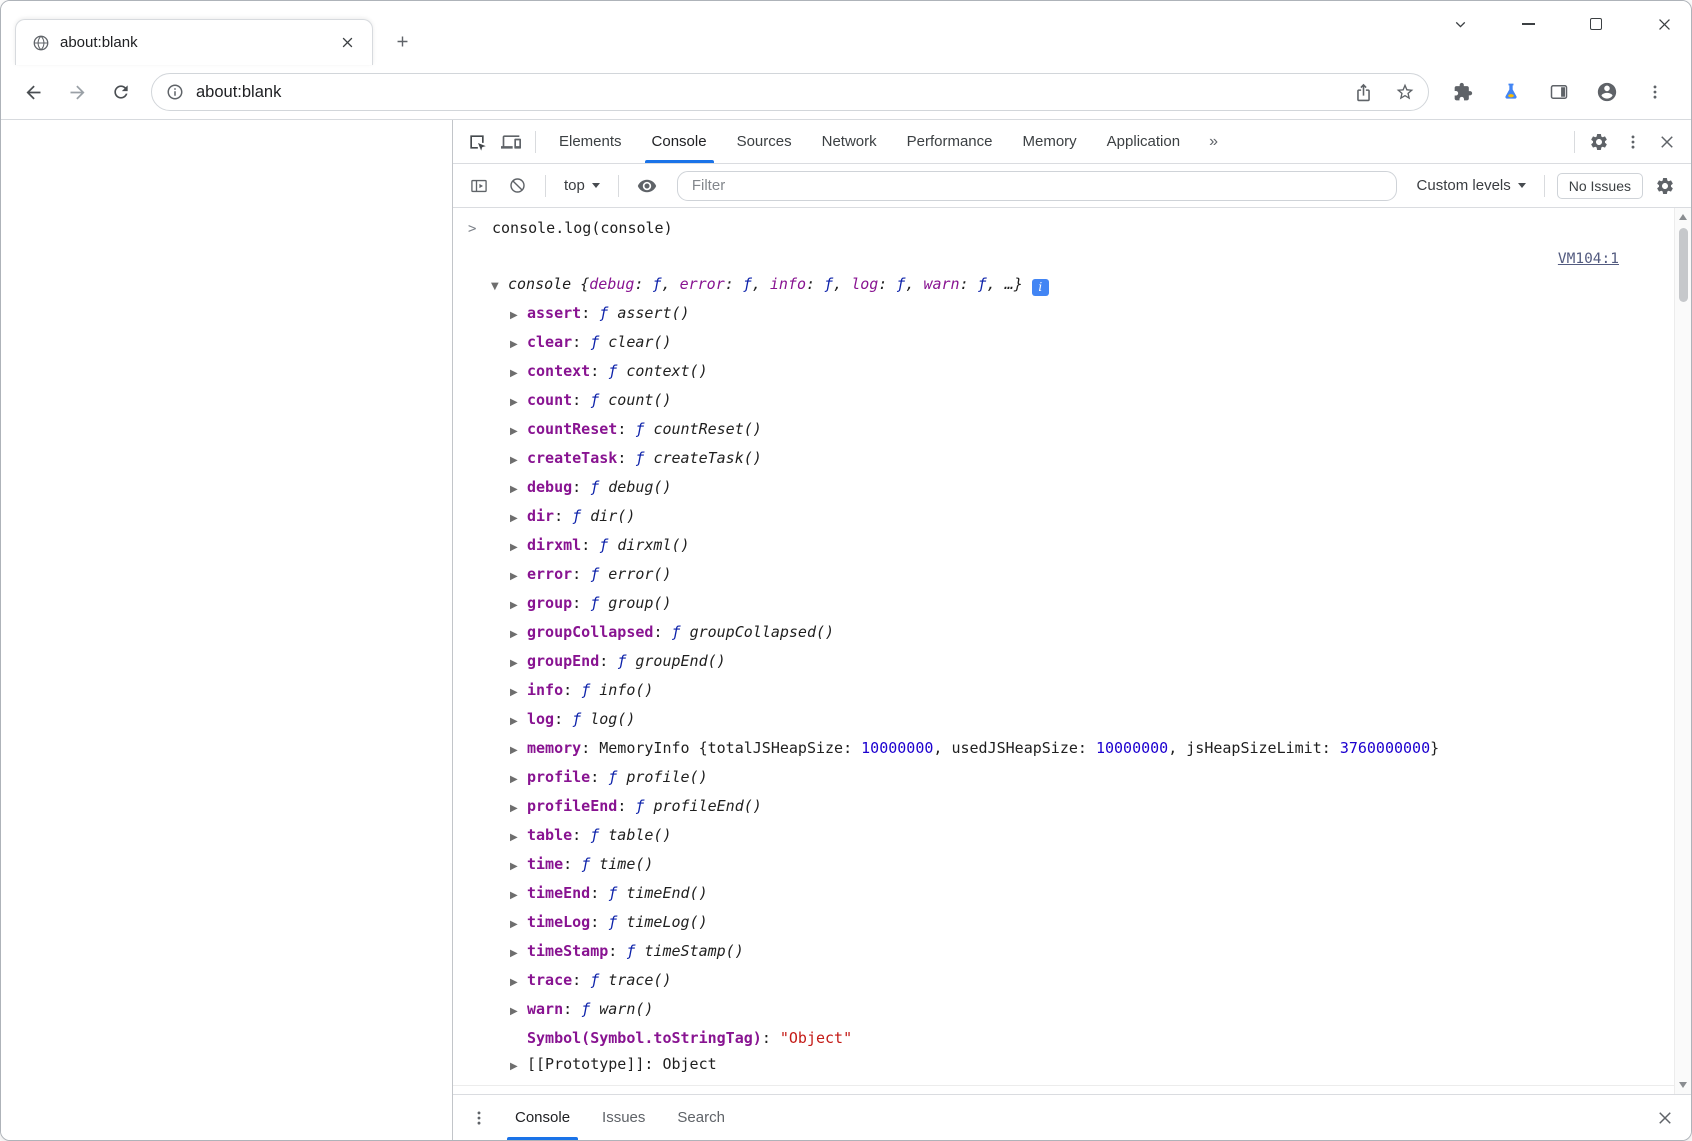 This screenshot has width=1692, height=1141. Describe the element at coordinates (1664, 24) in the screenshot. I see `close-button` at that location.